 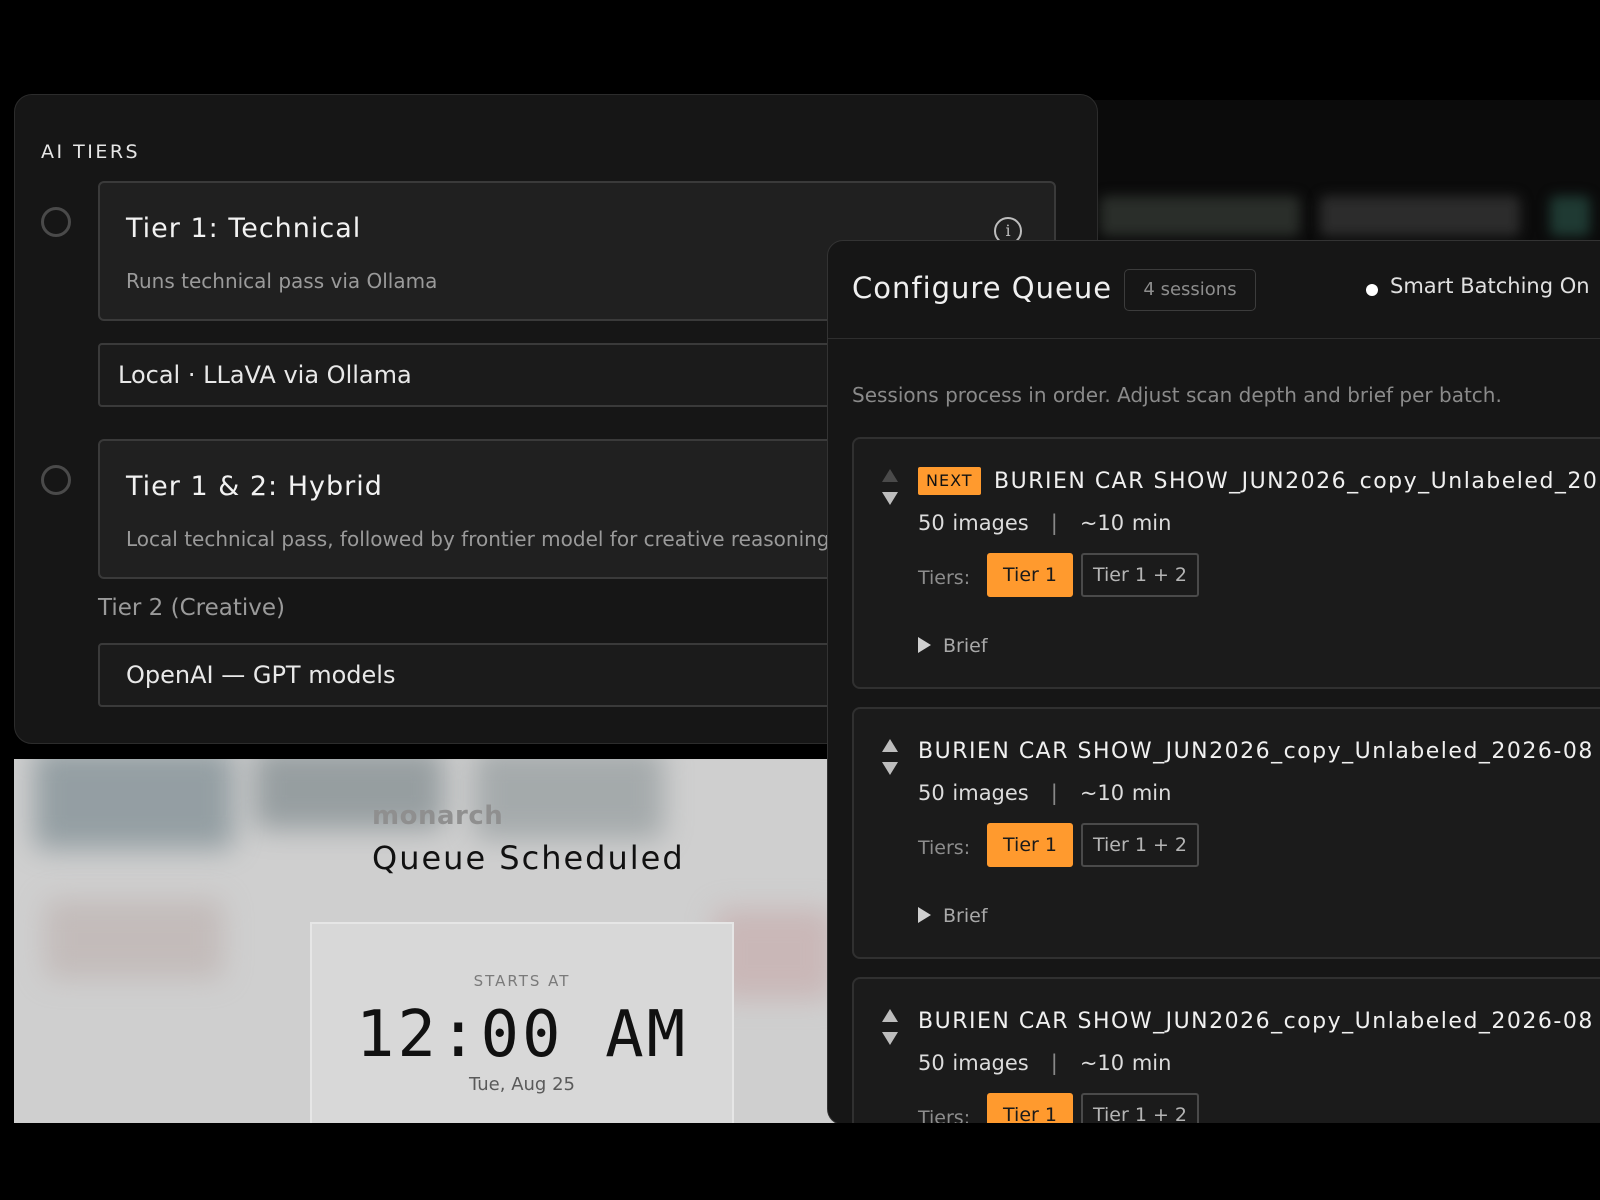 What do you see at coordinates (1372, 290) in the screenshot?
I see `status-dot-icon` at bounding box center [1372, 290].